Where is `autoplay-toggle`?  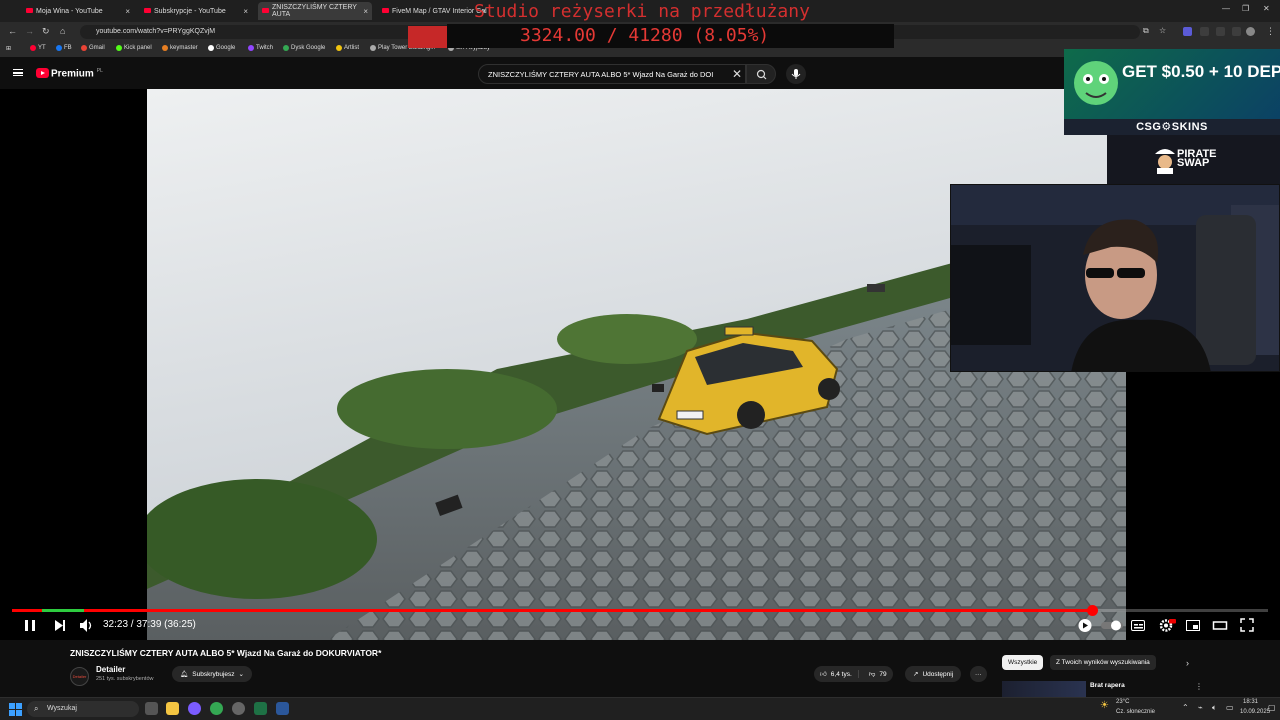 autoplay-toggle is located at coordinates (1112, 625).